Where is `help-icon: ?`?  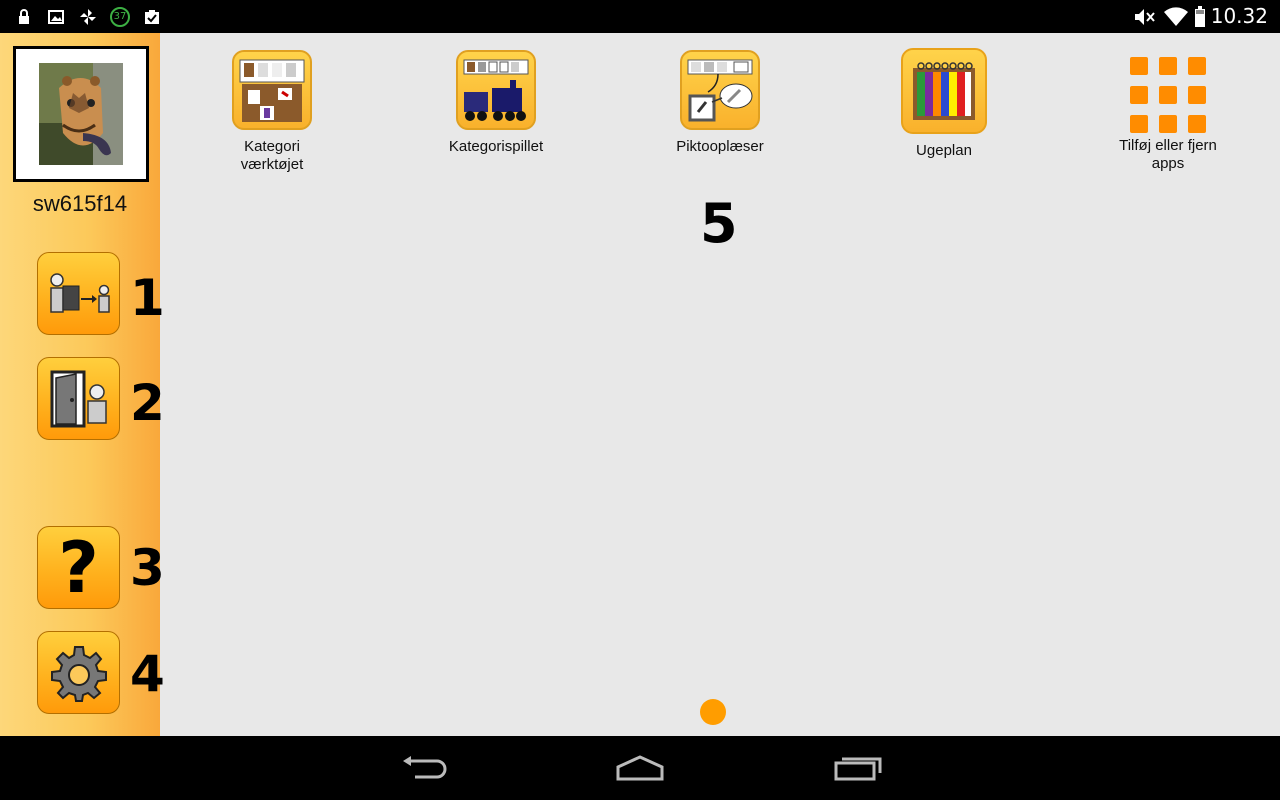 help-icon: ? is located at coordinates (78, 567).